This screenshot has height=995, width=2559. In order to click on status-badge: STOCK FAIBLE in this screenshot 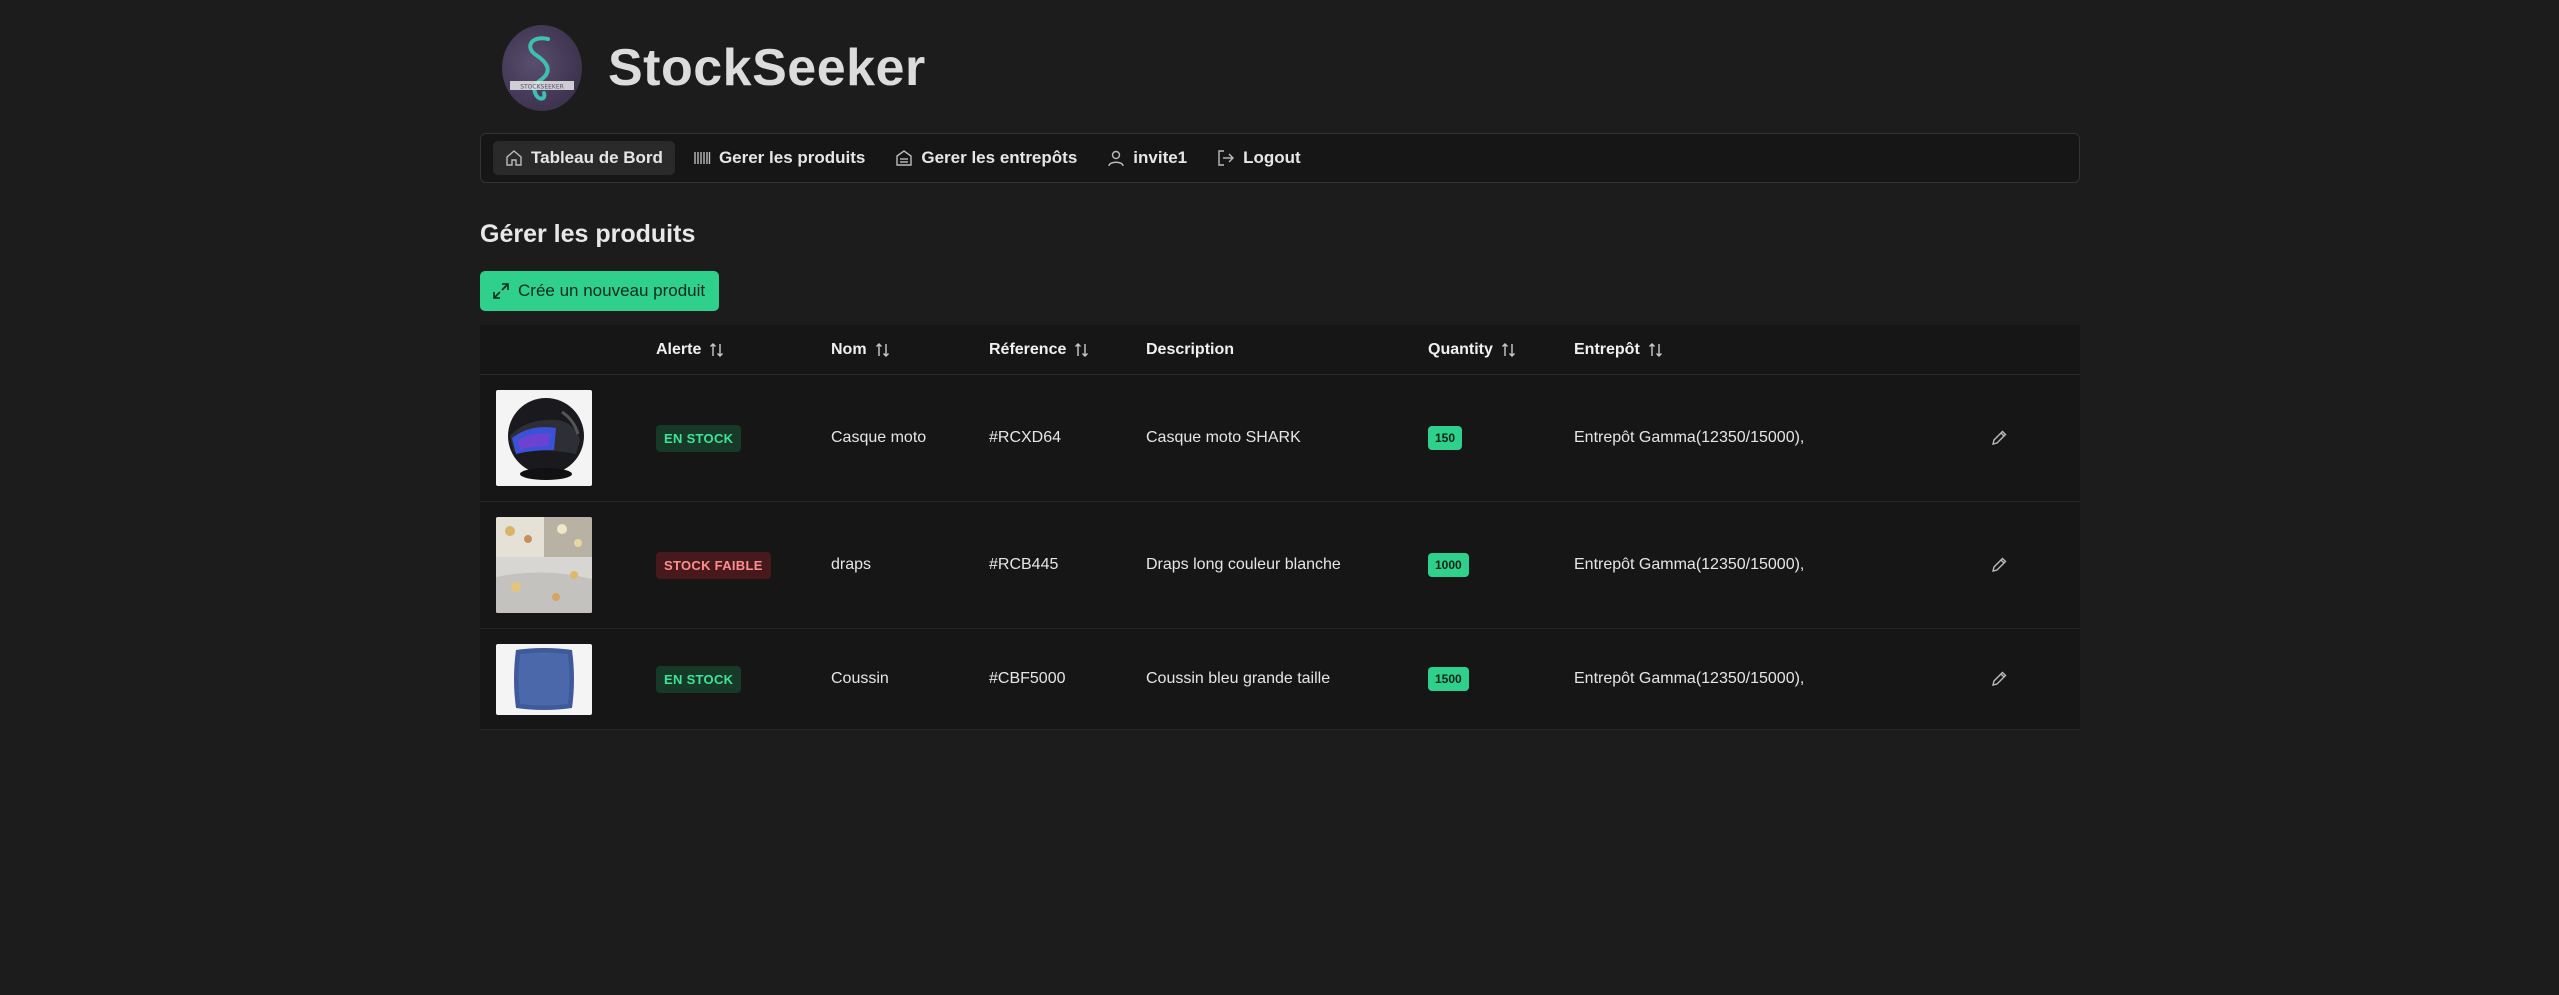, I will do `click(713, 565)`.